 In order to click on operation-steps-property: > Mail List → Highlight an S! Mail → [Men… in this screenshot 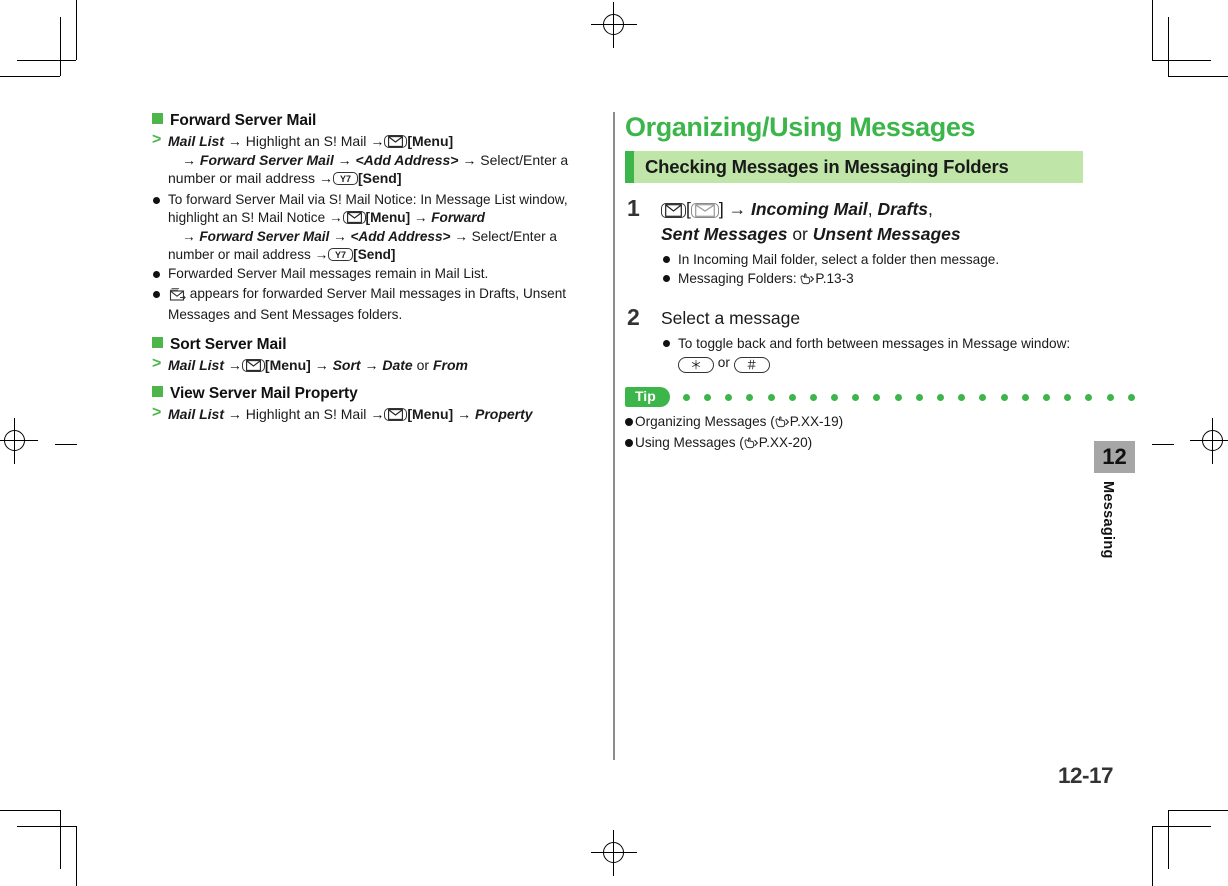, I will do `click(364, 414)`.